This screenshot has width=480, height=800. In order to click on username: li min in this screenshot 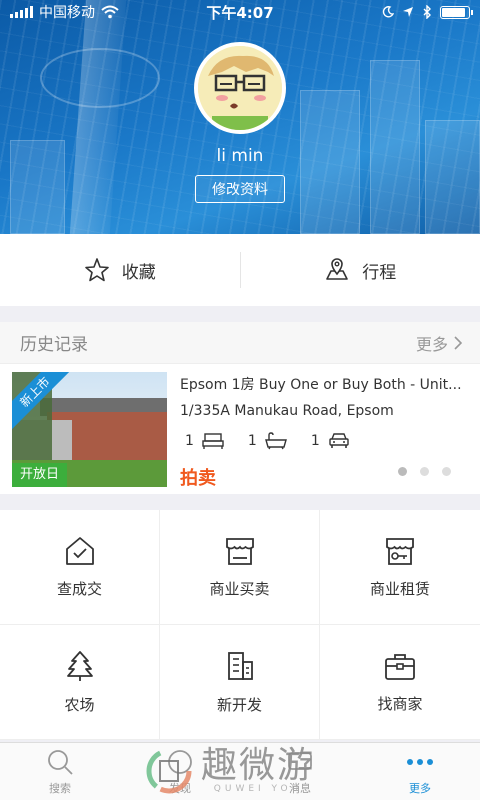, I will do `click(240, 156)`.